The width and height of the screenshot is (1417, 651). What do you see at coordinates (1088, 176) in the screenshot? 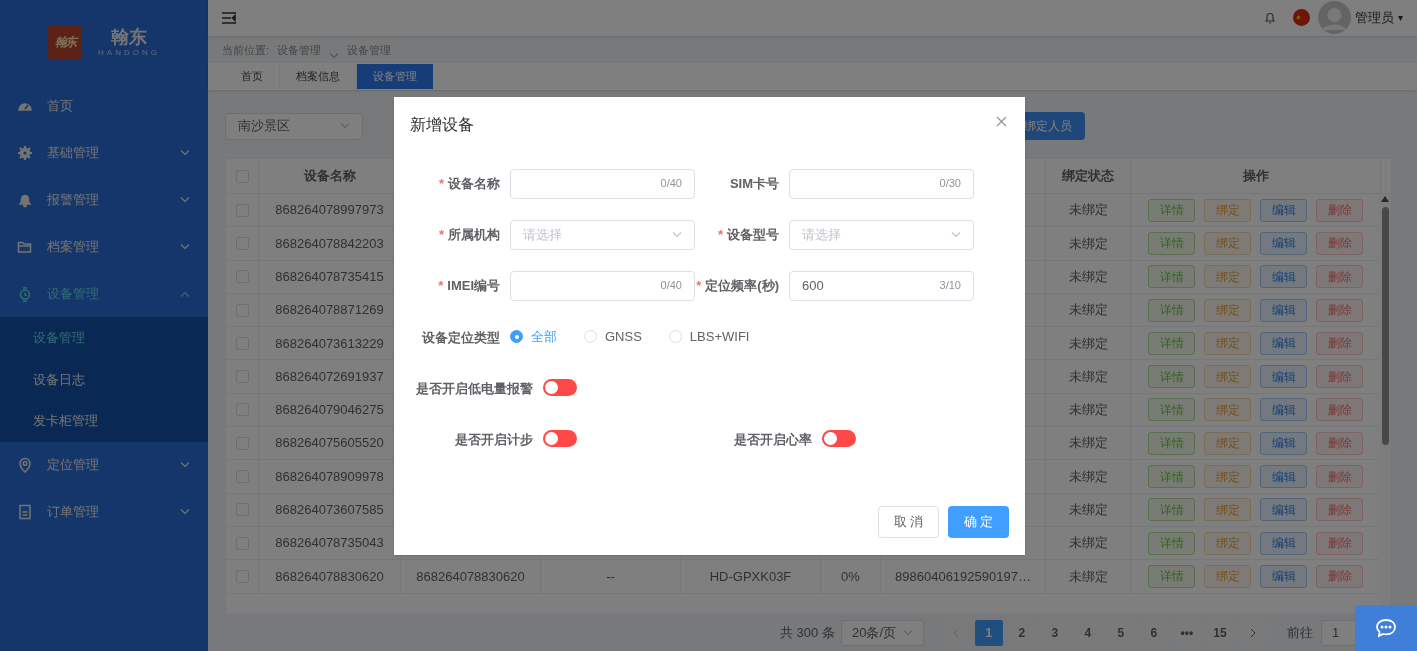
I see `column-header: 绑定状态` at bounding box center [1088, 176].